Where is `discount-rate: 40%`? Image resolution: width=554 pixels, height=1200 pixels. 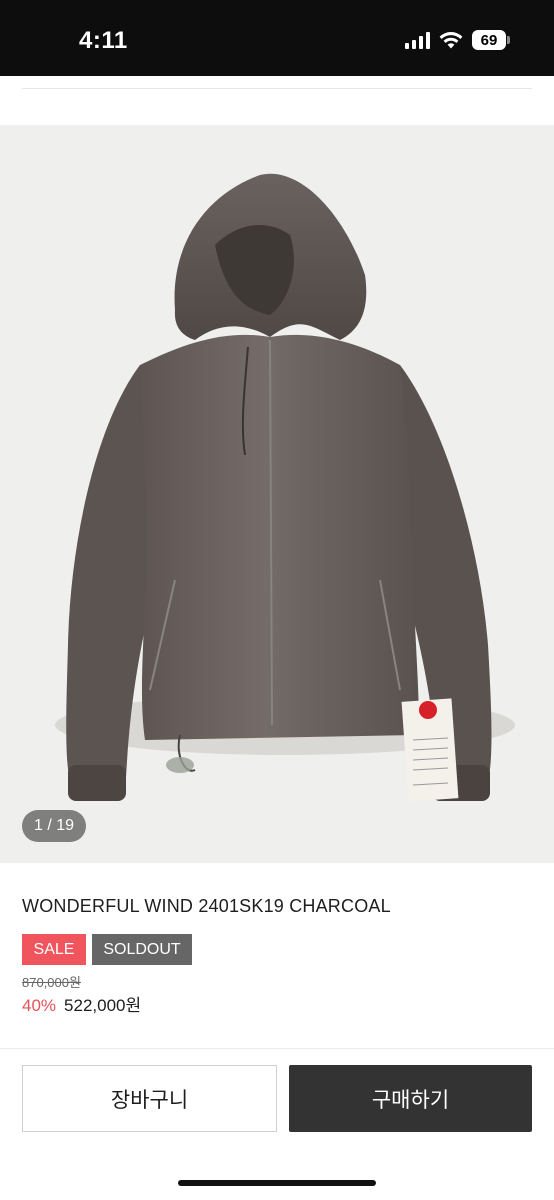
discount-rate: 40% is located at coordinates (39, 1005).